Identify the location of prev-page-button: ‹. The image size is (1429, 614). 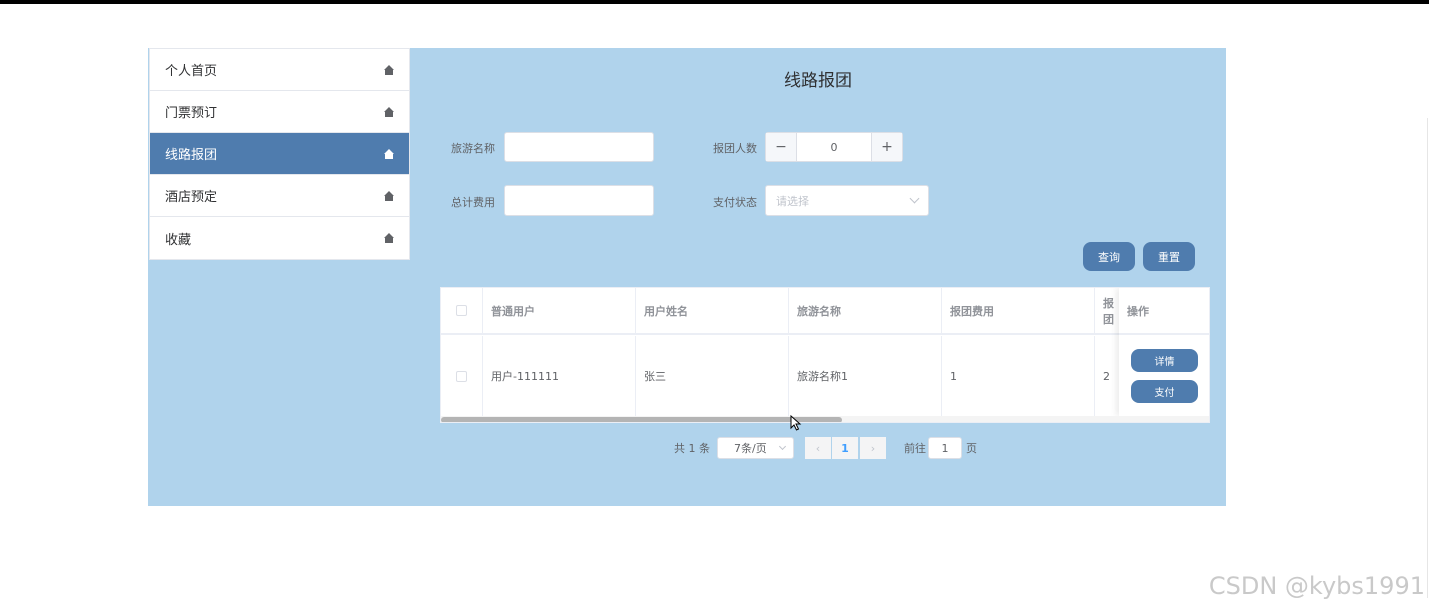
(818, 448).